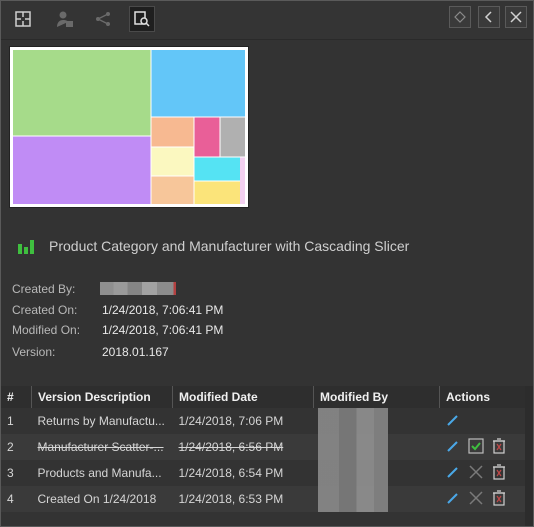 This screenshot has height=527, width=534. What do you see at coordinates (489, 17) in the screenshot?
I see `chevron-left-icon` at bounding box center [489, 17].